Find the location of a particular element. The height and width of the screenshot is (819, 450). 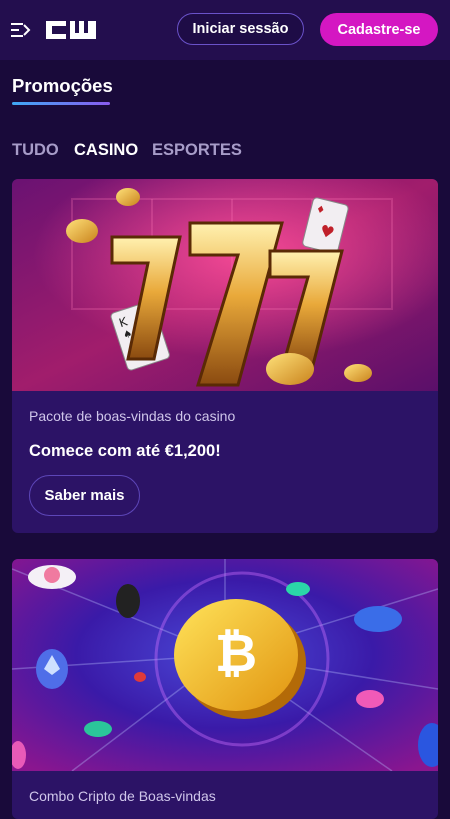

promo-subtitle: Combo Cripto de Boas-vindas is located at coordinates (122, 796).